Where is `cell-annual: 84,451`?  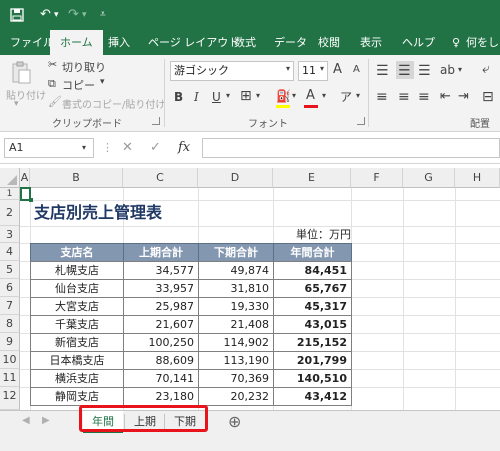 cell-annual: 84,451 is located at coordinates (312, 270).